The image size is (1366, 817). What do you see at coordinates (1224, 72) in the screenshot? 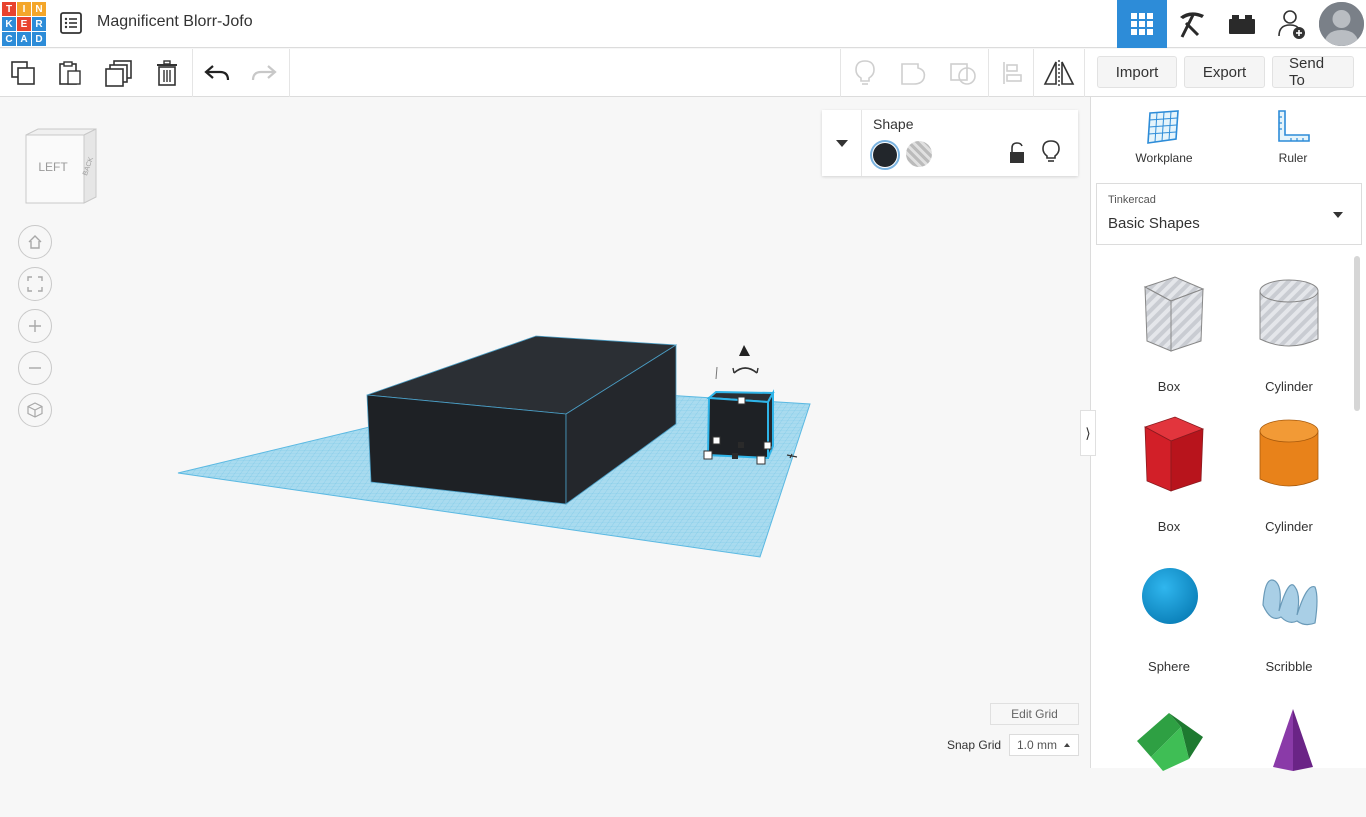
I see `export-button: Export` at bounding box center [1224, 72].